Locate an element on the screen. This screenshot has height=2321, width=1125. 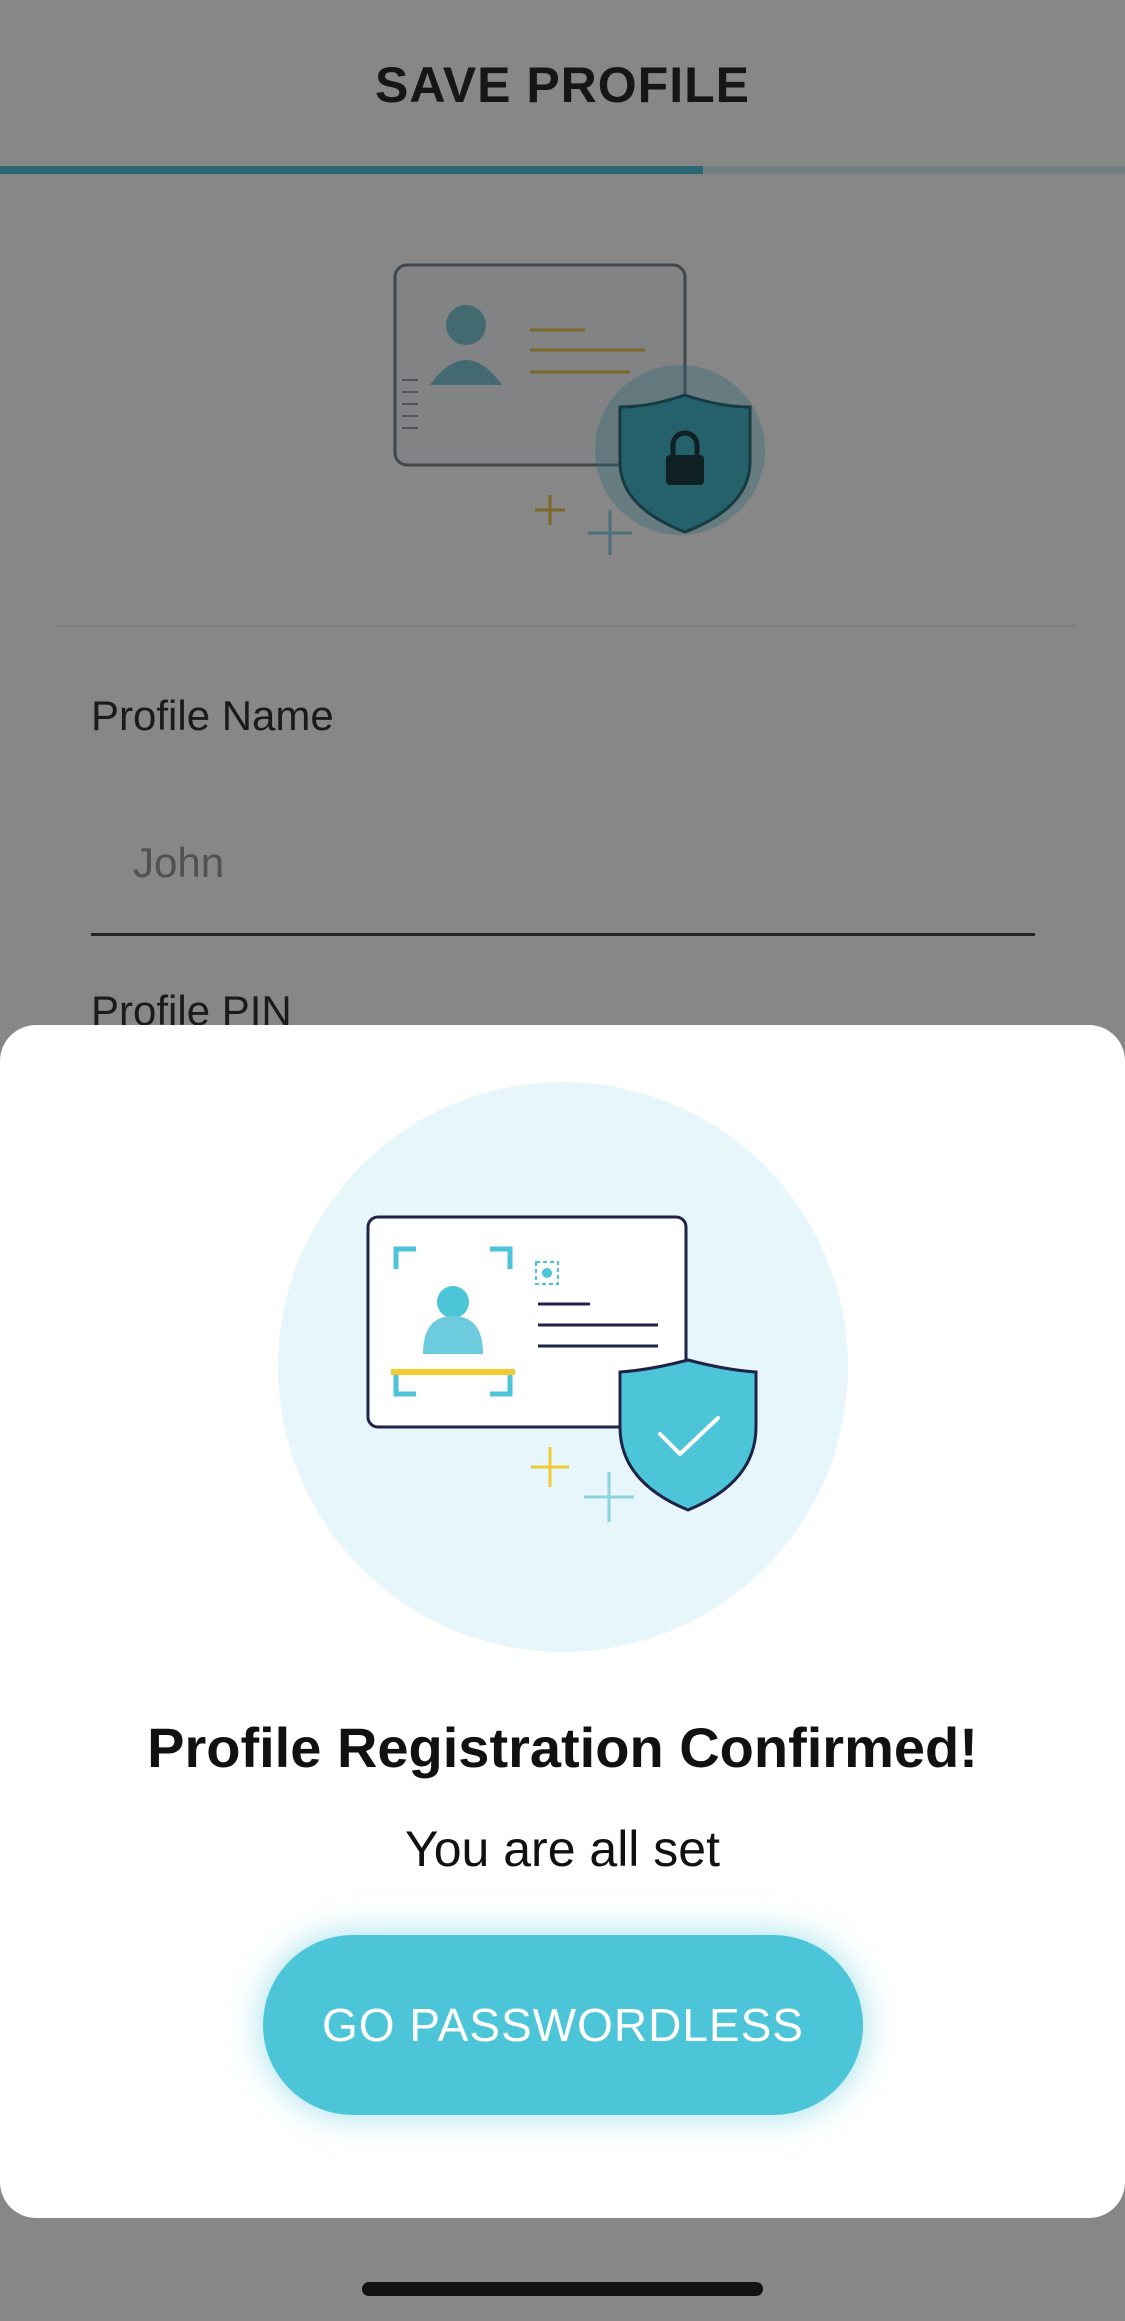
id-card-shield-check-icon is located at coordinates (563, 1367).